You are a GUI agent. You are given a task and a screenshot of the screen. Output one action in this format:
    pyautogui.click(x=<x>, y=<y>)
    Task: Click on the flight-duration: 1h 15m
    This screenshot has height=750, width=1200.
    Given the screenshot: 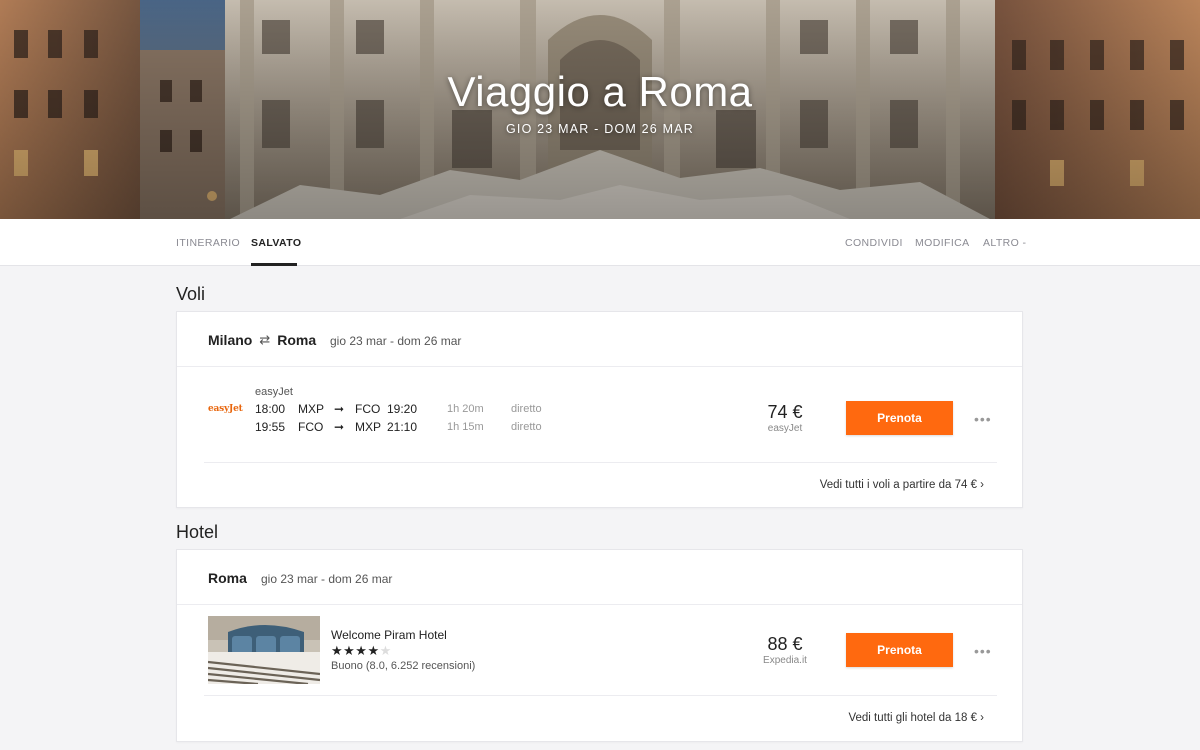 What is the action you would take?
    pyautogui.click(x=465, y=427)
    